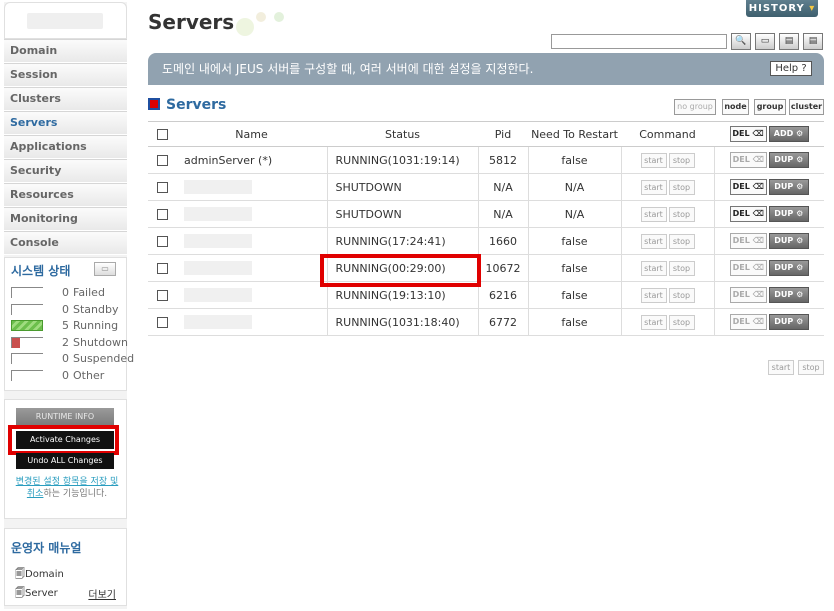  What do you see at coordinates (788, 134) in the screenshot?
I see `add-server-button: ADD ⚙` at bounding box center [788, 134].